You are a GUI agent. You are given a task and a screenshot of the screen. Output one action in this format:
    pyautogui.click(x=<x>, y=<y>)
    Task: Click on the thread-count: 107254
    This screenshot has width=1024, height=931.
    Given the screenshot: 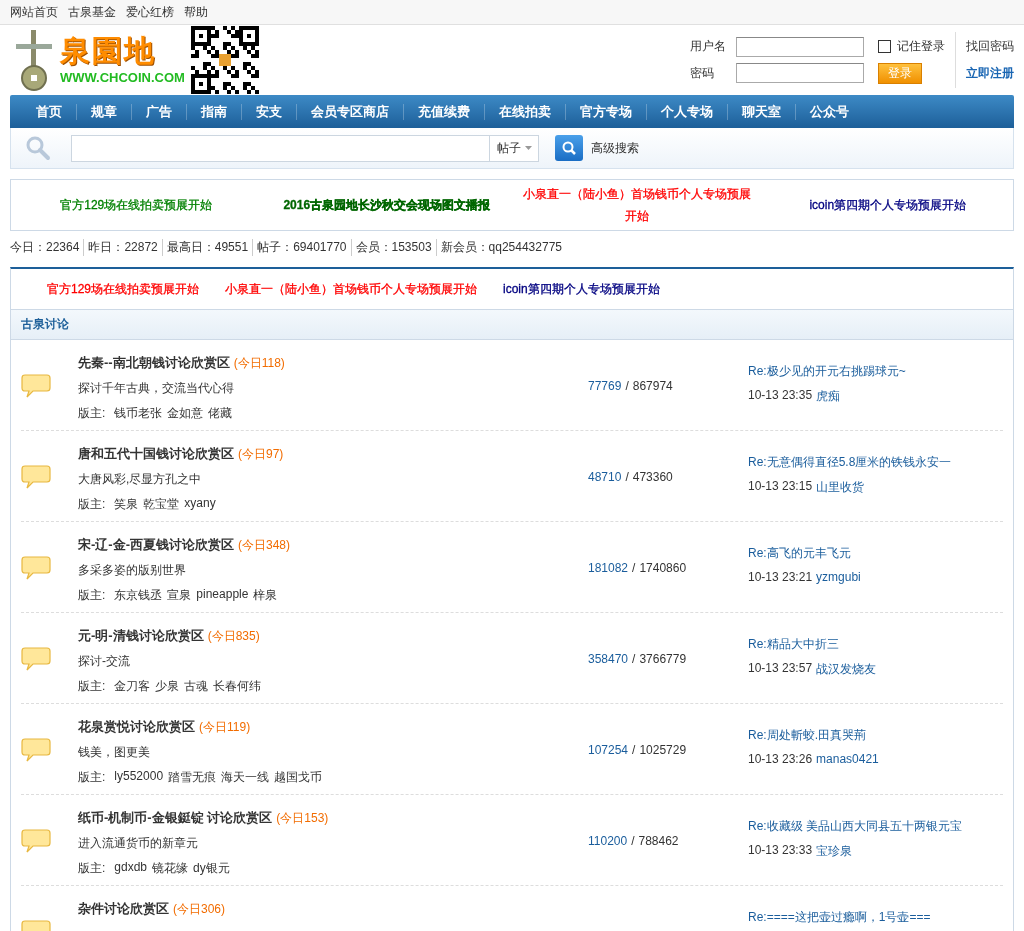 What is the action you would take?
    pyautogui.click(x=608, y=750)
    